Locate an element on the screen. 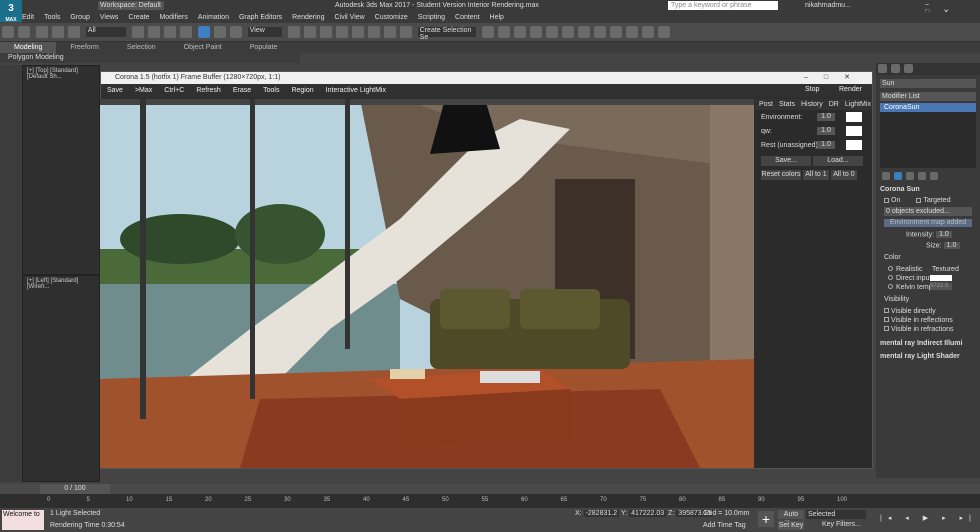 The image size is (980, 532). configure-icon is located at coordinates (934, 176).